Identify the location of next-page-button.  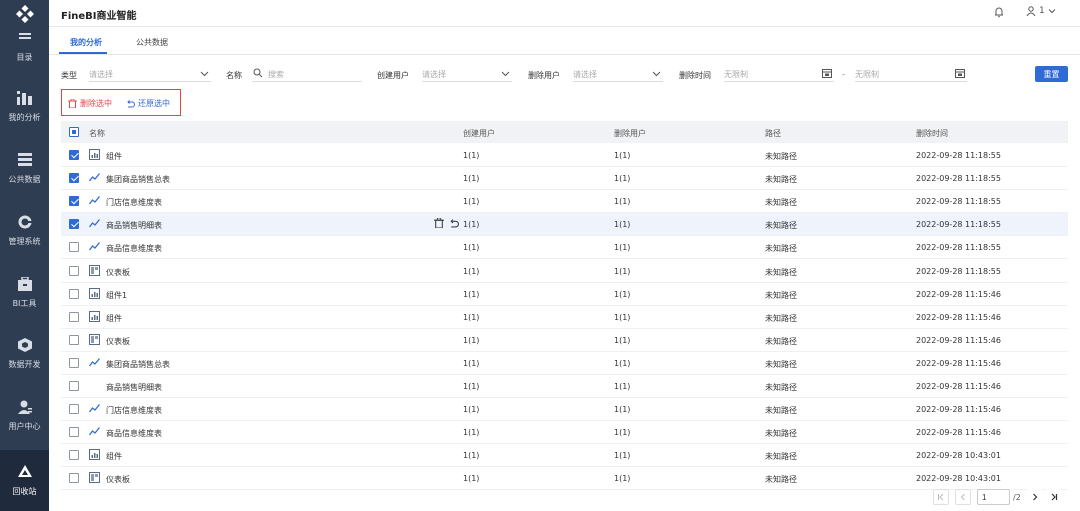
(1035, 497).